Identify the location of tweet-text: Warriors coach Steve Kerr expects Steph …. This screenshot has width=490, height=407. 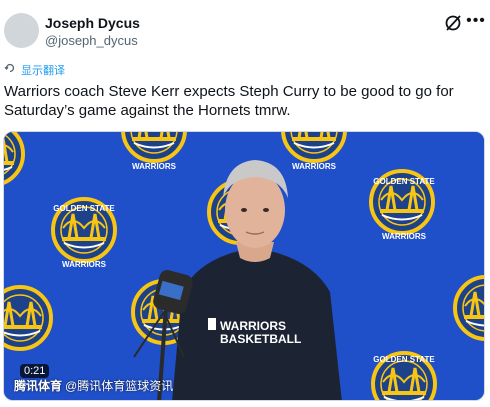
(229, 101).